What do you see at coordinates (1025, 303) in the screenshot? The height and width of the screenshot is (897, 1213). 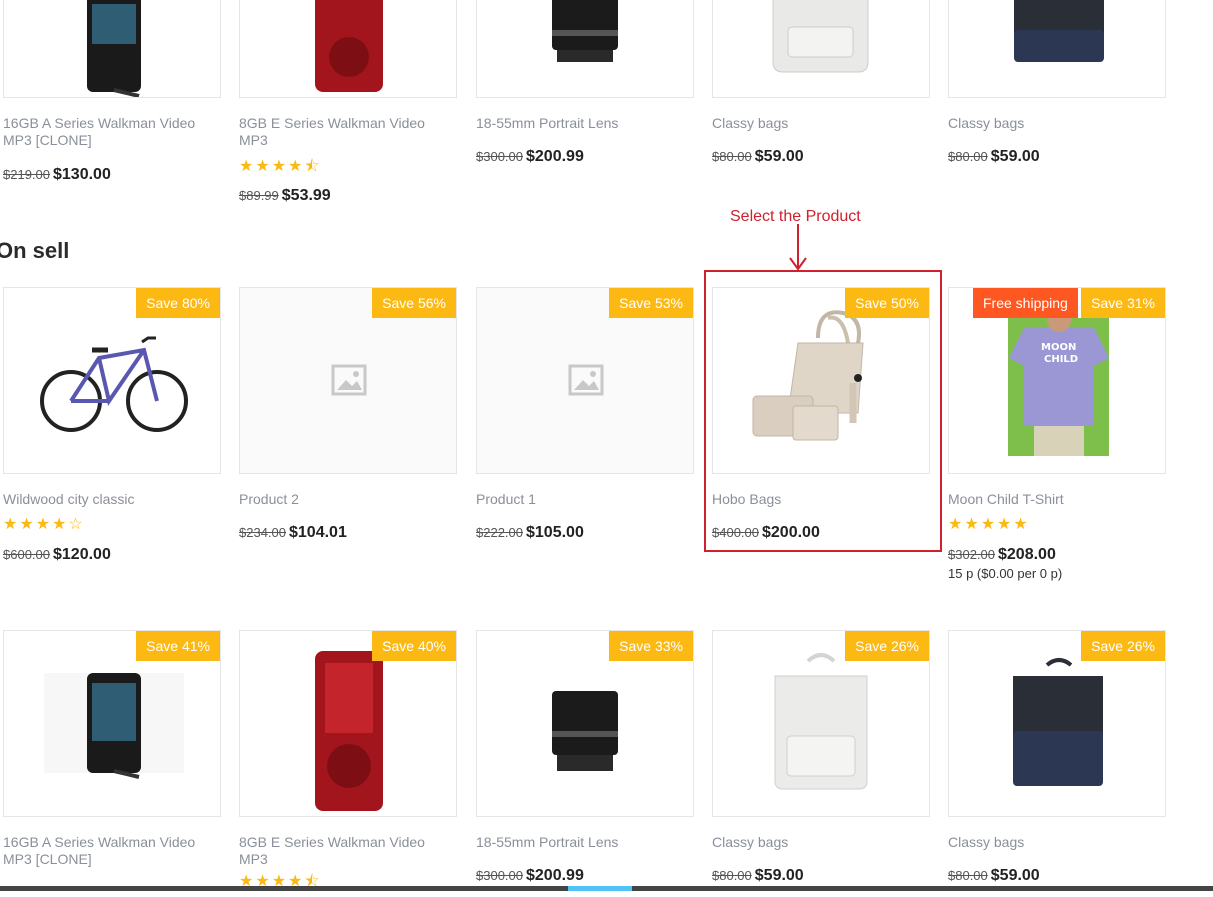 I see `free-shipping-badge: Free shipping` at bounding box center [1025, 303].